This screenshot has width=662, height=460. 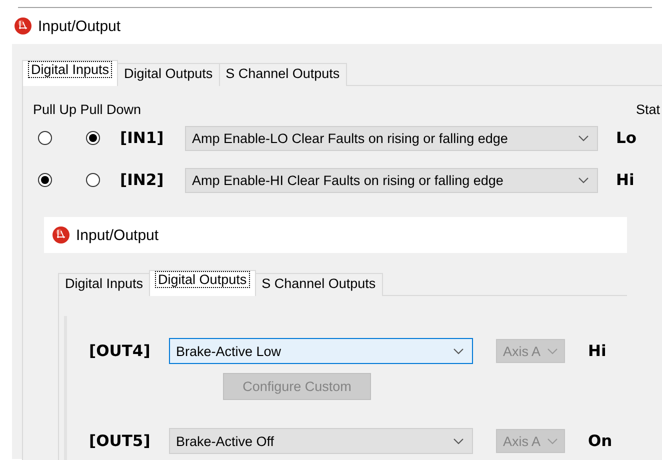 What do you see at coordinates (321, 441) in the screenshot?
I see `function-dropdown: Brake-Active Off` at bounding box center [321, 441].